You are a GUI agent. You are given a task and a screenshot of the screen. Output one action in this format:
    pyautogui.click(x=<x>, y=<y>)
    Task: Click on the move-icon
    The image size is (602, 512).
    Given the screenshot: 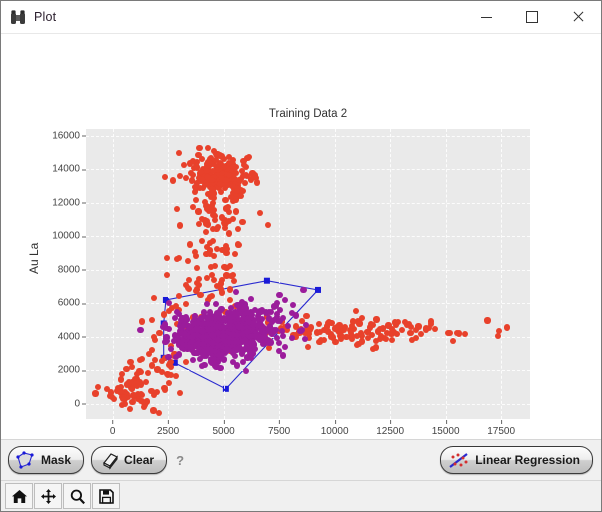 What is the action you would take?
    pyautogui.click(x=48, y=496)
    